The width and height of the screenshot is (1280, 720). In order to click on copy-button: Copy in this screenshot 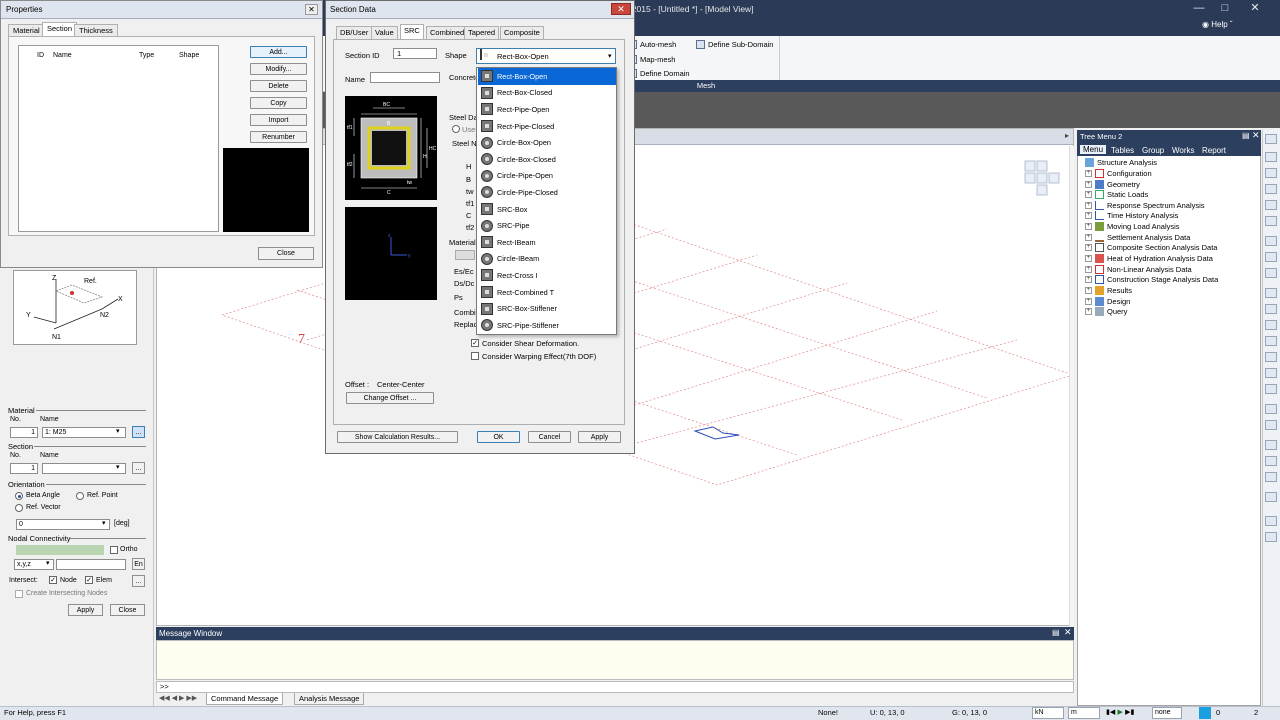, I will do `click(278, 103)`.